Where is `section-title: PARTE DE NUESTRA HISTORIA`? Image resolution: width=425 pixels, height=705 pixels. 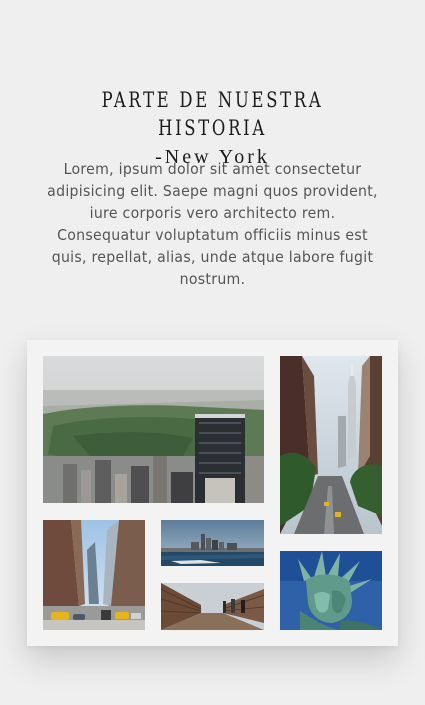 section-title: PARTE DE NUESTRA HISTORIA is located at coordinates (212, 114).